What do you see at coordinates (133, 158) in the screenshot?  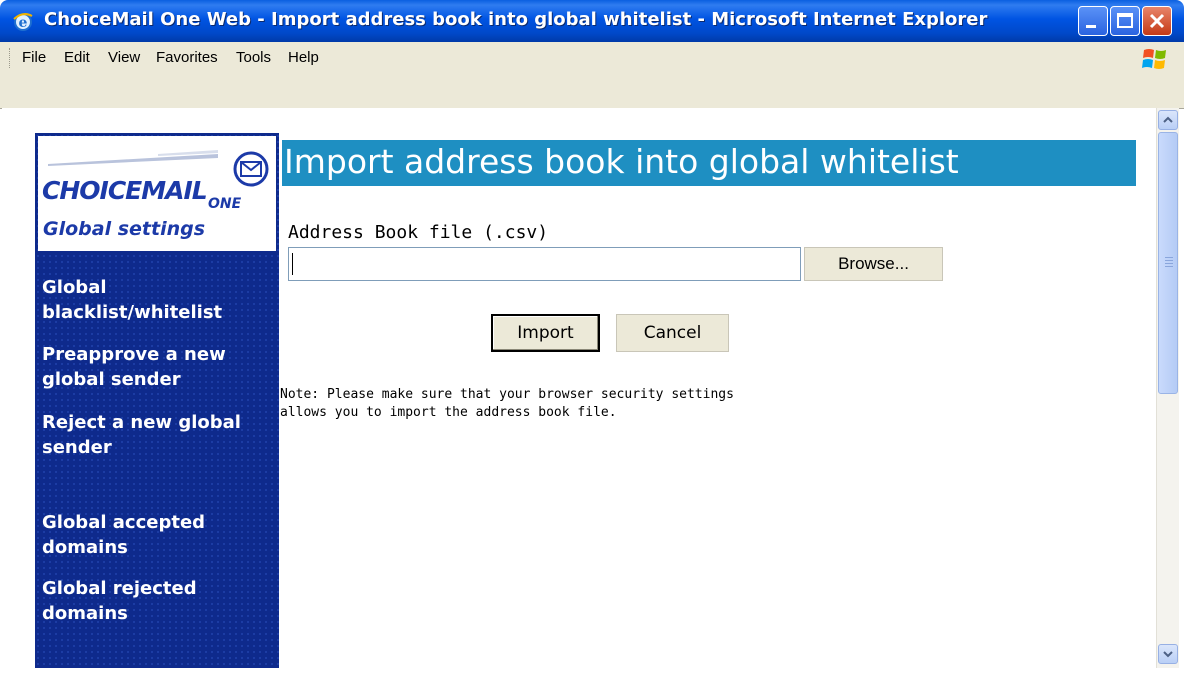 I see `logo-streak-icon` at bounding box center [133, 158].